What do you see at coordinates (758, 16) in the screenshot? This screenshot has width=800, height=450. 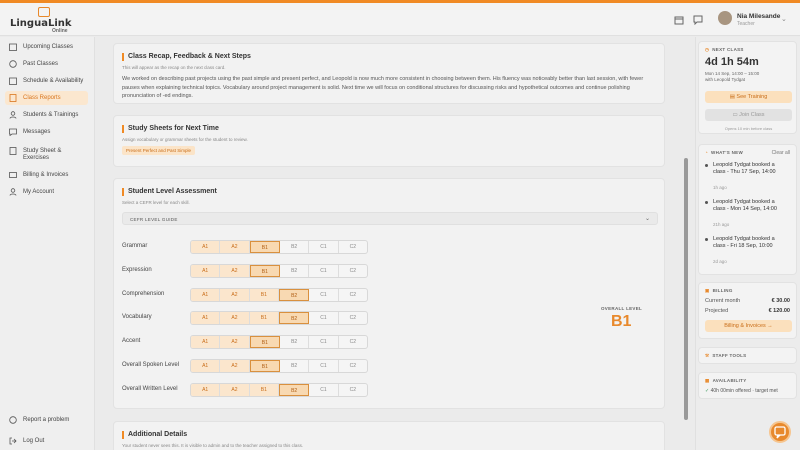 I see `user-name: Nia Milesande` at bounding box center [758, 16].